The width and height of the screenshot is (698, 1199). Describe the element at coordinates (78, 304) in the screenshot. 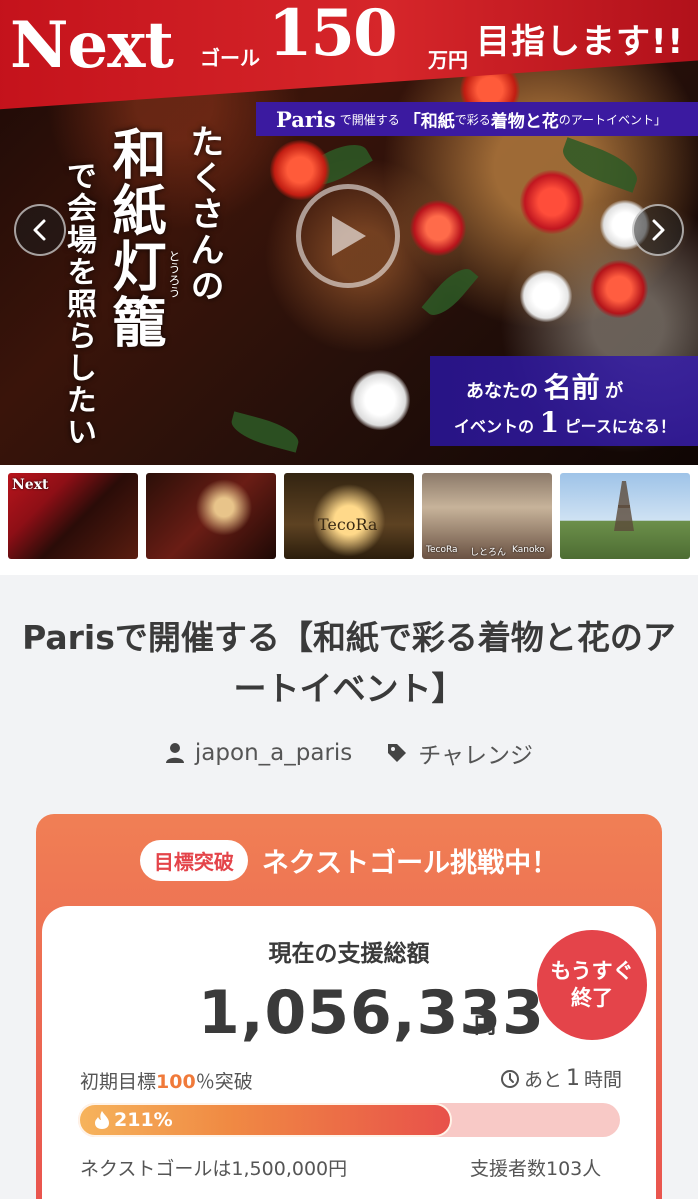

I see `hero-vertical-text: で会場を照らしたい` at that location.